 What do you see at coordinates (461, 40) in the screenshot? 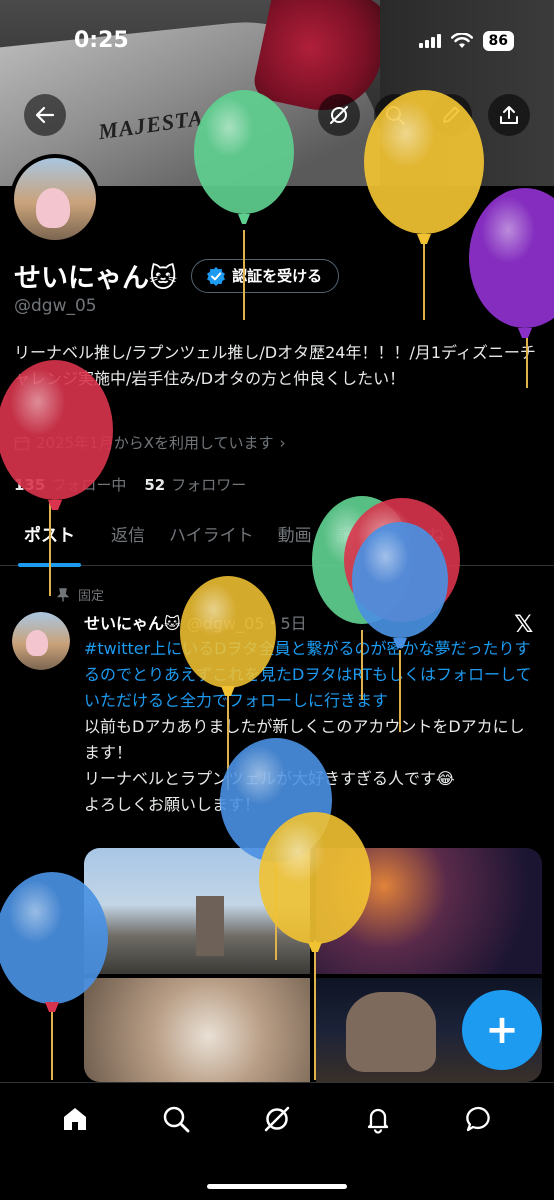
I see `wifi-icon` at bounding box center [461, 40].